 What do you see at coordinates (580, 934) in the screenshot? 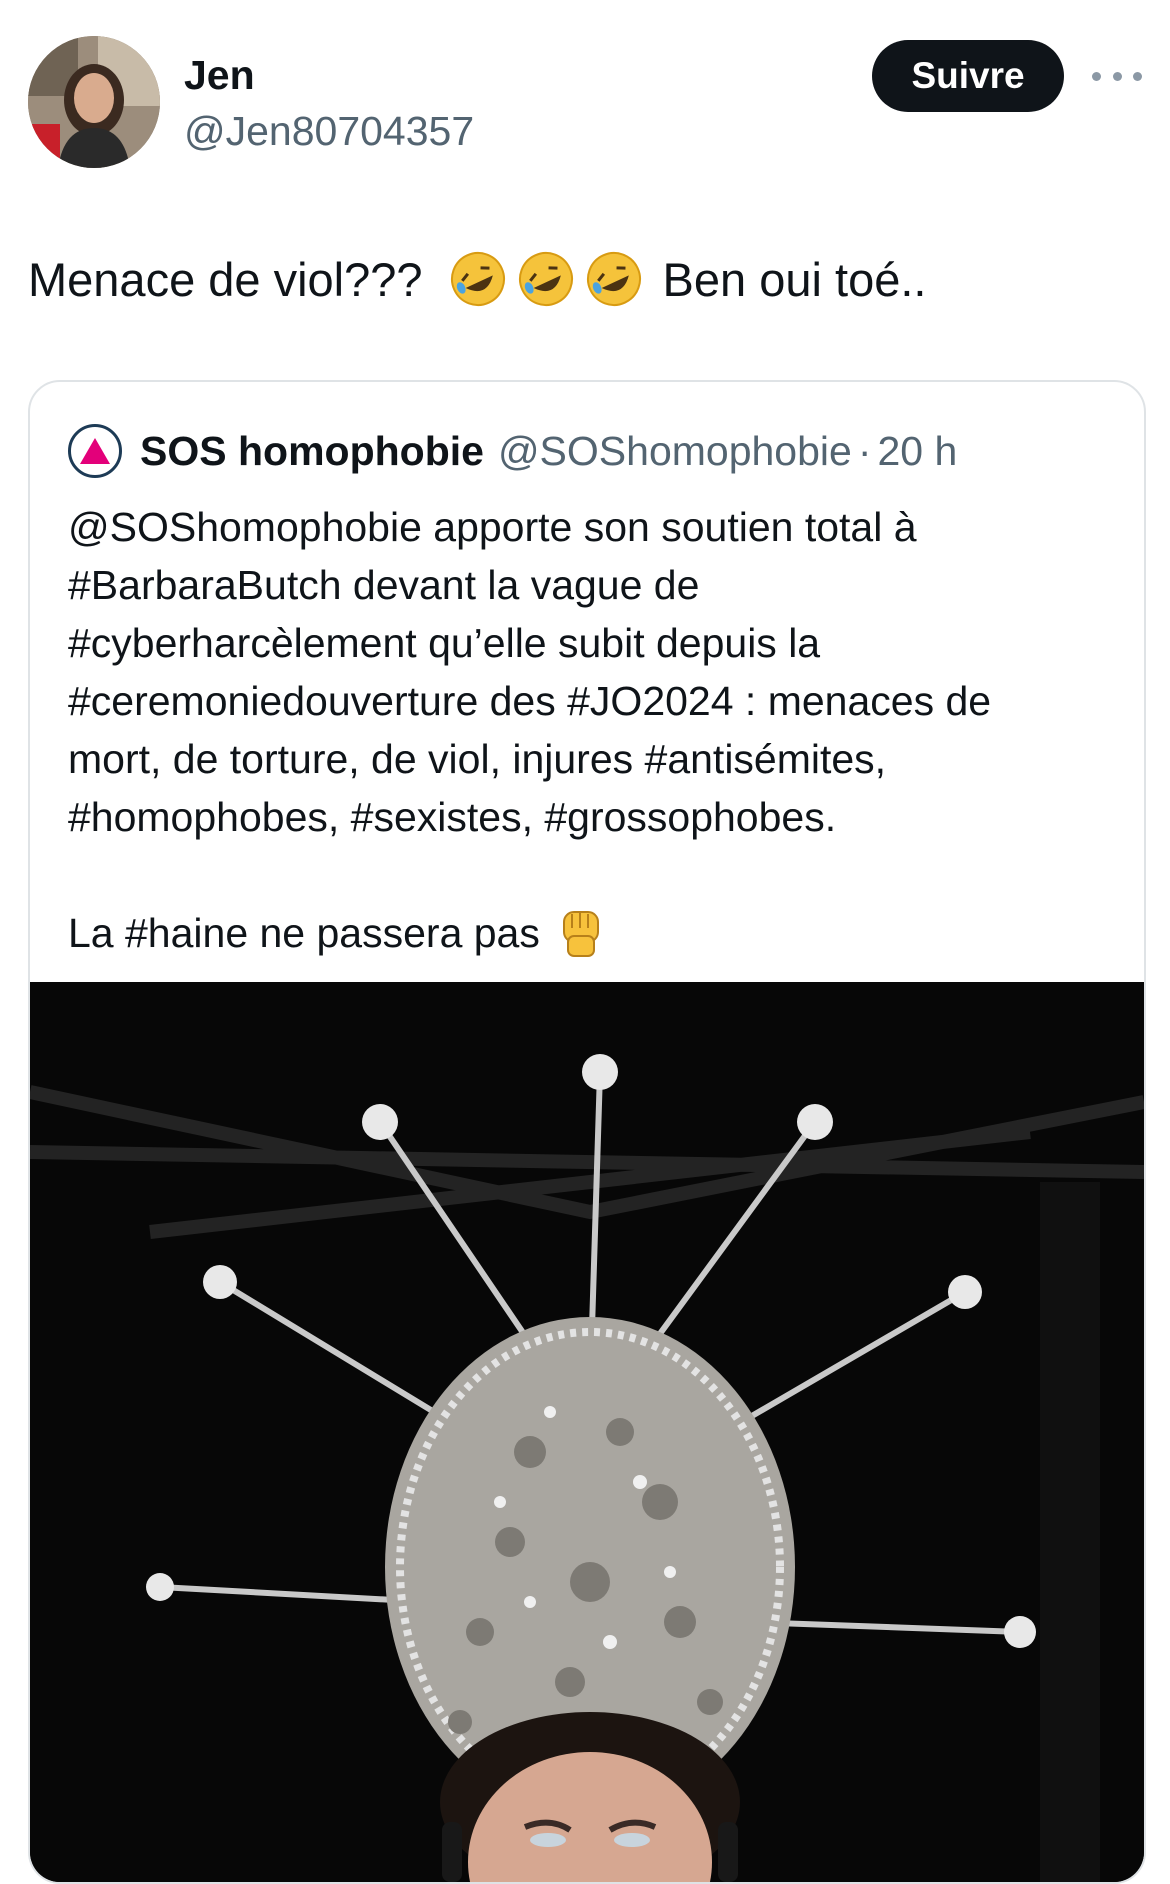
I see `raised-fist-icon` at bounding box center [580, 934].